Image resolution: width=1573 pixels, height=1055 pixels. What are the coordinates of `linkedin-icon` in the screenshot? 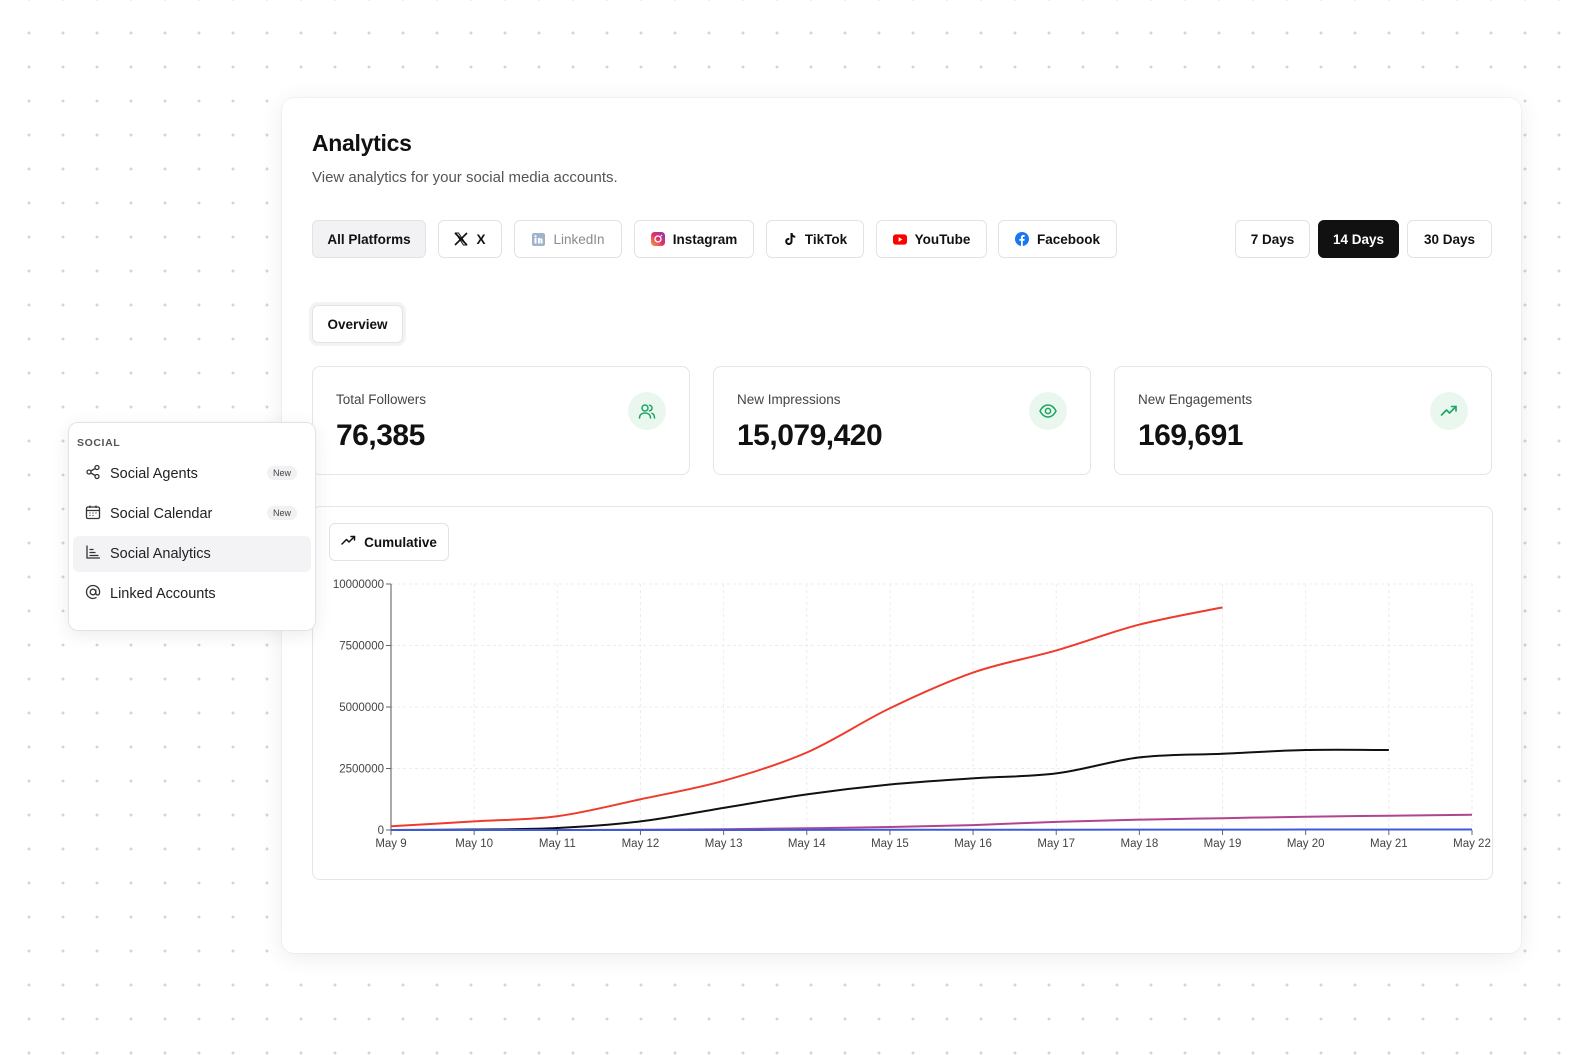 It's located at (538, 239).